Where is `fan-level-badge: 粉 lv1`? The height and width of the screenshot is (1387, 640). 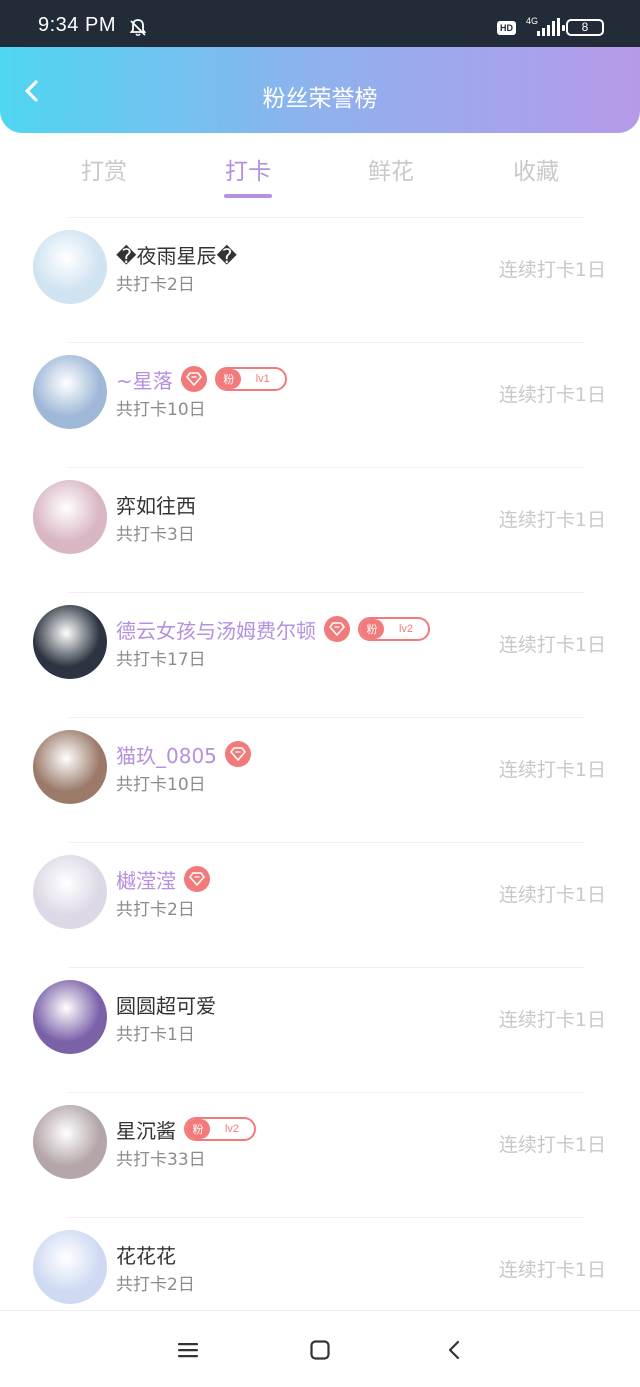
fan-level-badge: 粉 lv1 is located at coordinates (250, 379).